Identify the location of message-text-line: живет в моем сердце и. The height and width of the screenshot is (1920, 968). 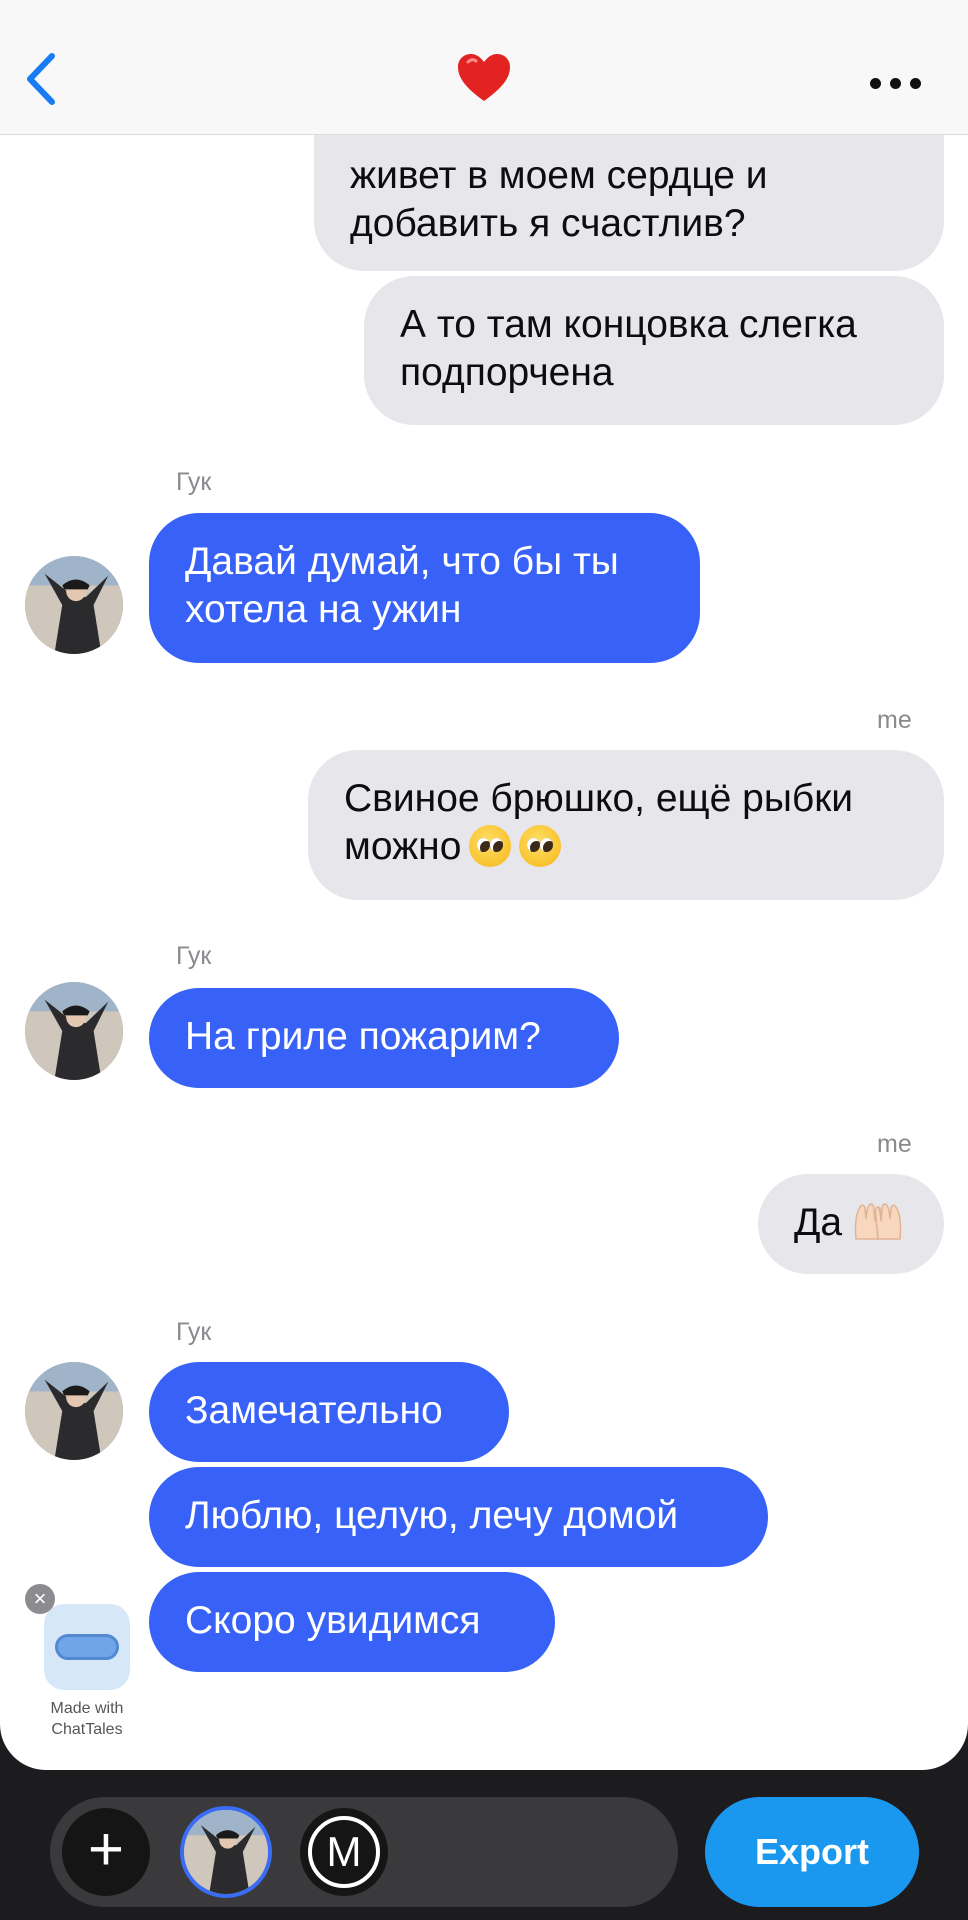
(559, 175).